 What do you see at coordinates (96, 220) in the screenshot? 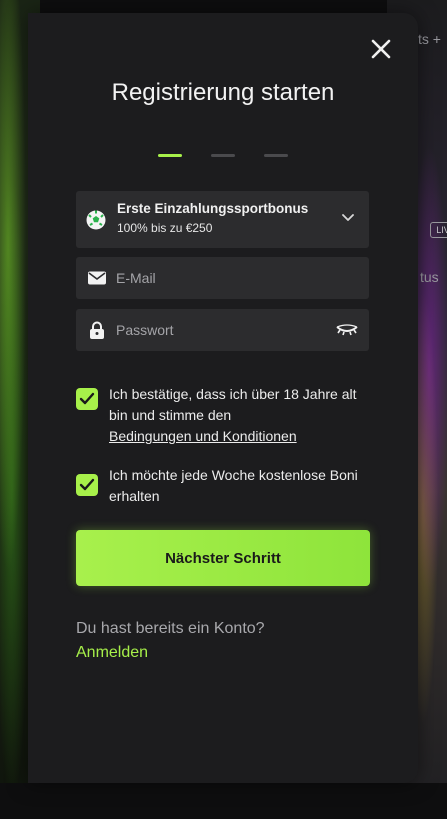
I see `soccer-ball-icon` at bounding box center [96, 220].